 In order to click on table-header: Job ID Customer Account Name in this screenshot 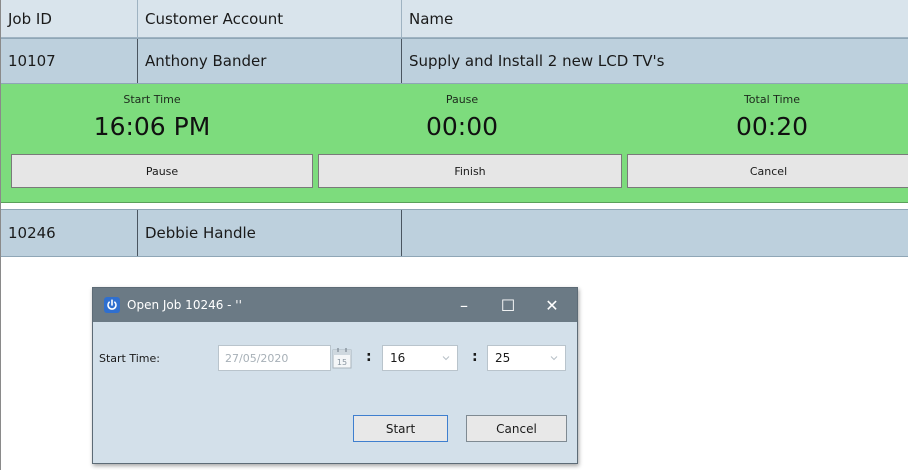, I will do `click(454, 19)`.